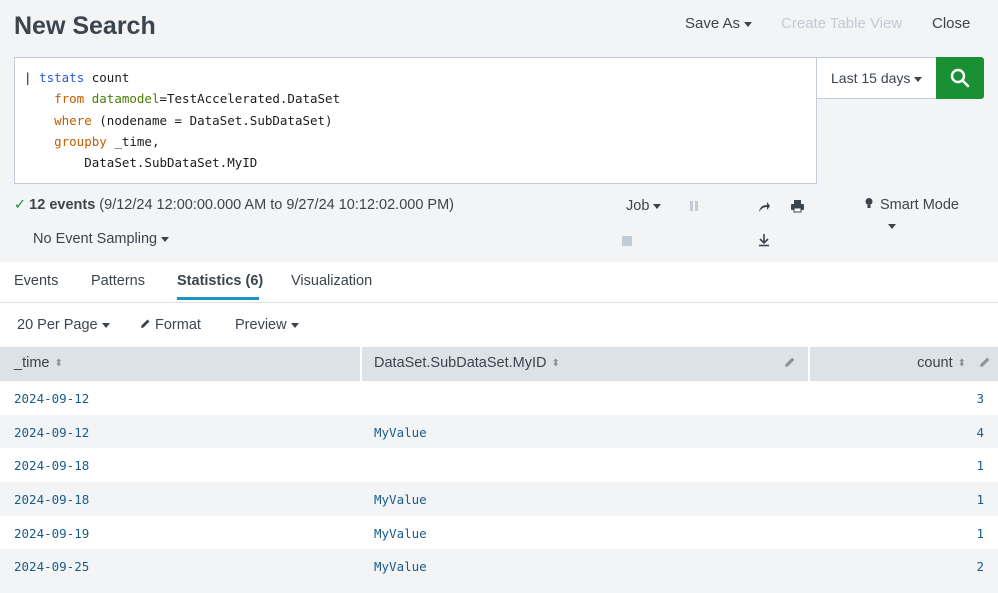 The width and height of the screenshot is (998, 593). Describe the element at coordinates (62, 205) in the screenshot. I see `event-count: 12 events` at that location.